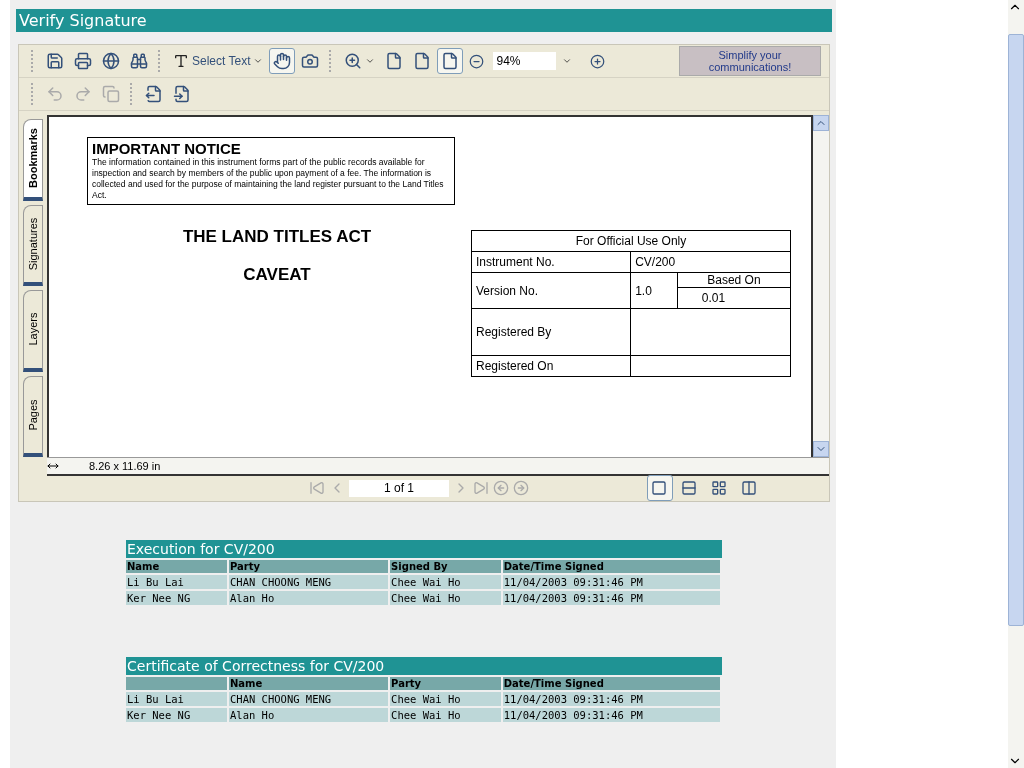 The image size is (1024, 768). Describe the element at coordinates (710, 262) in the screenshot. I see `table-cell: CV/200` at that location.